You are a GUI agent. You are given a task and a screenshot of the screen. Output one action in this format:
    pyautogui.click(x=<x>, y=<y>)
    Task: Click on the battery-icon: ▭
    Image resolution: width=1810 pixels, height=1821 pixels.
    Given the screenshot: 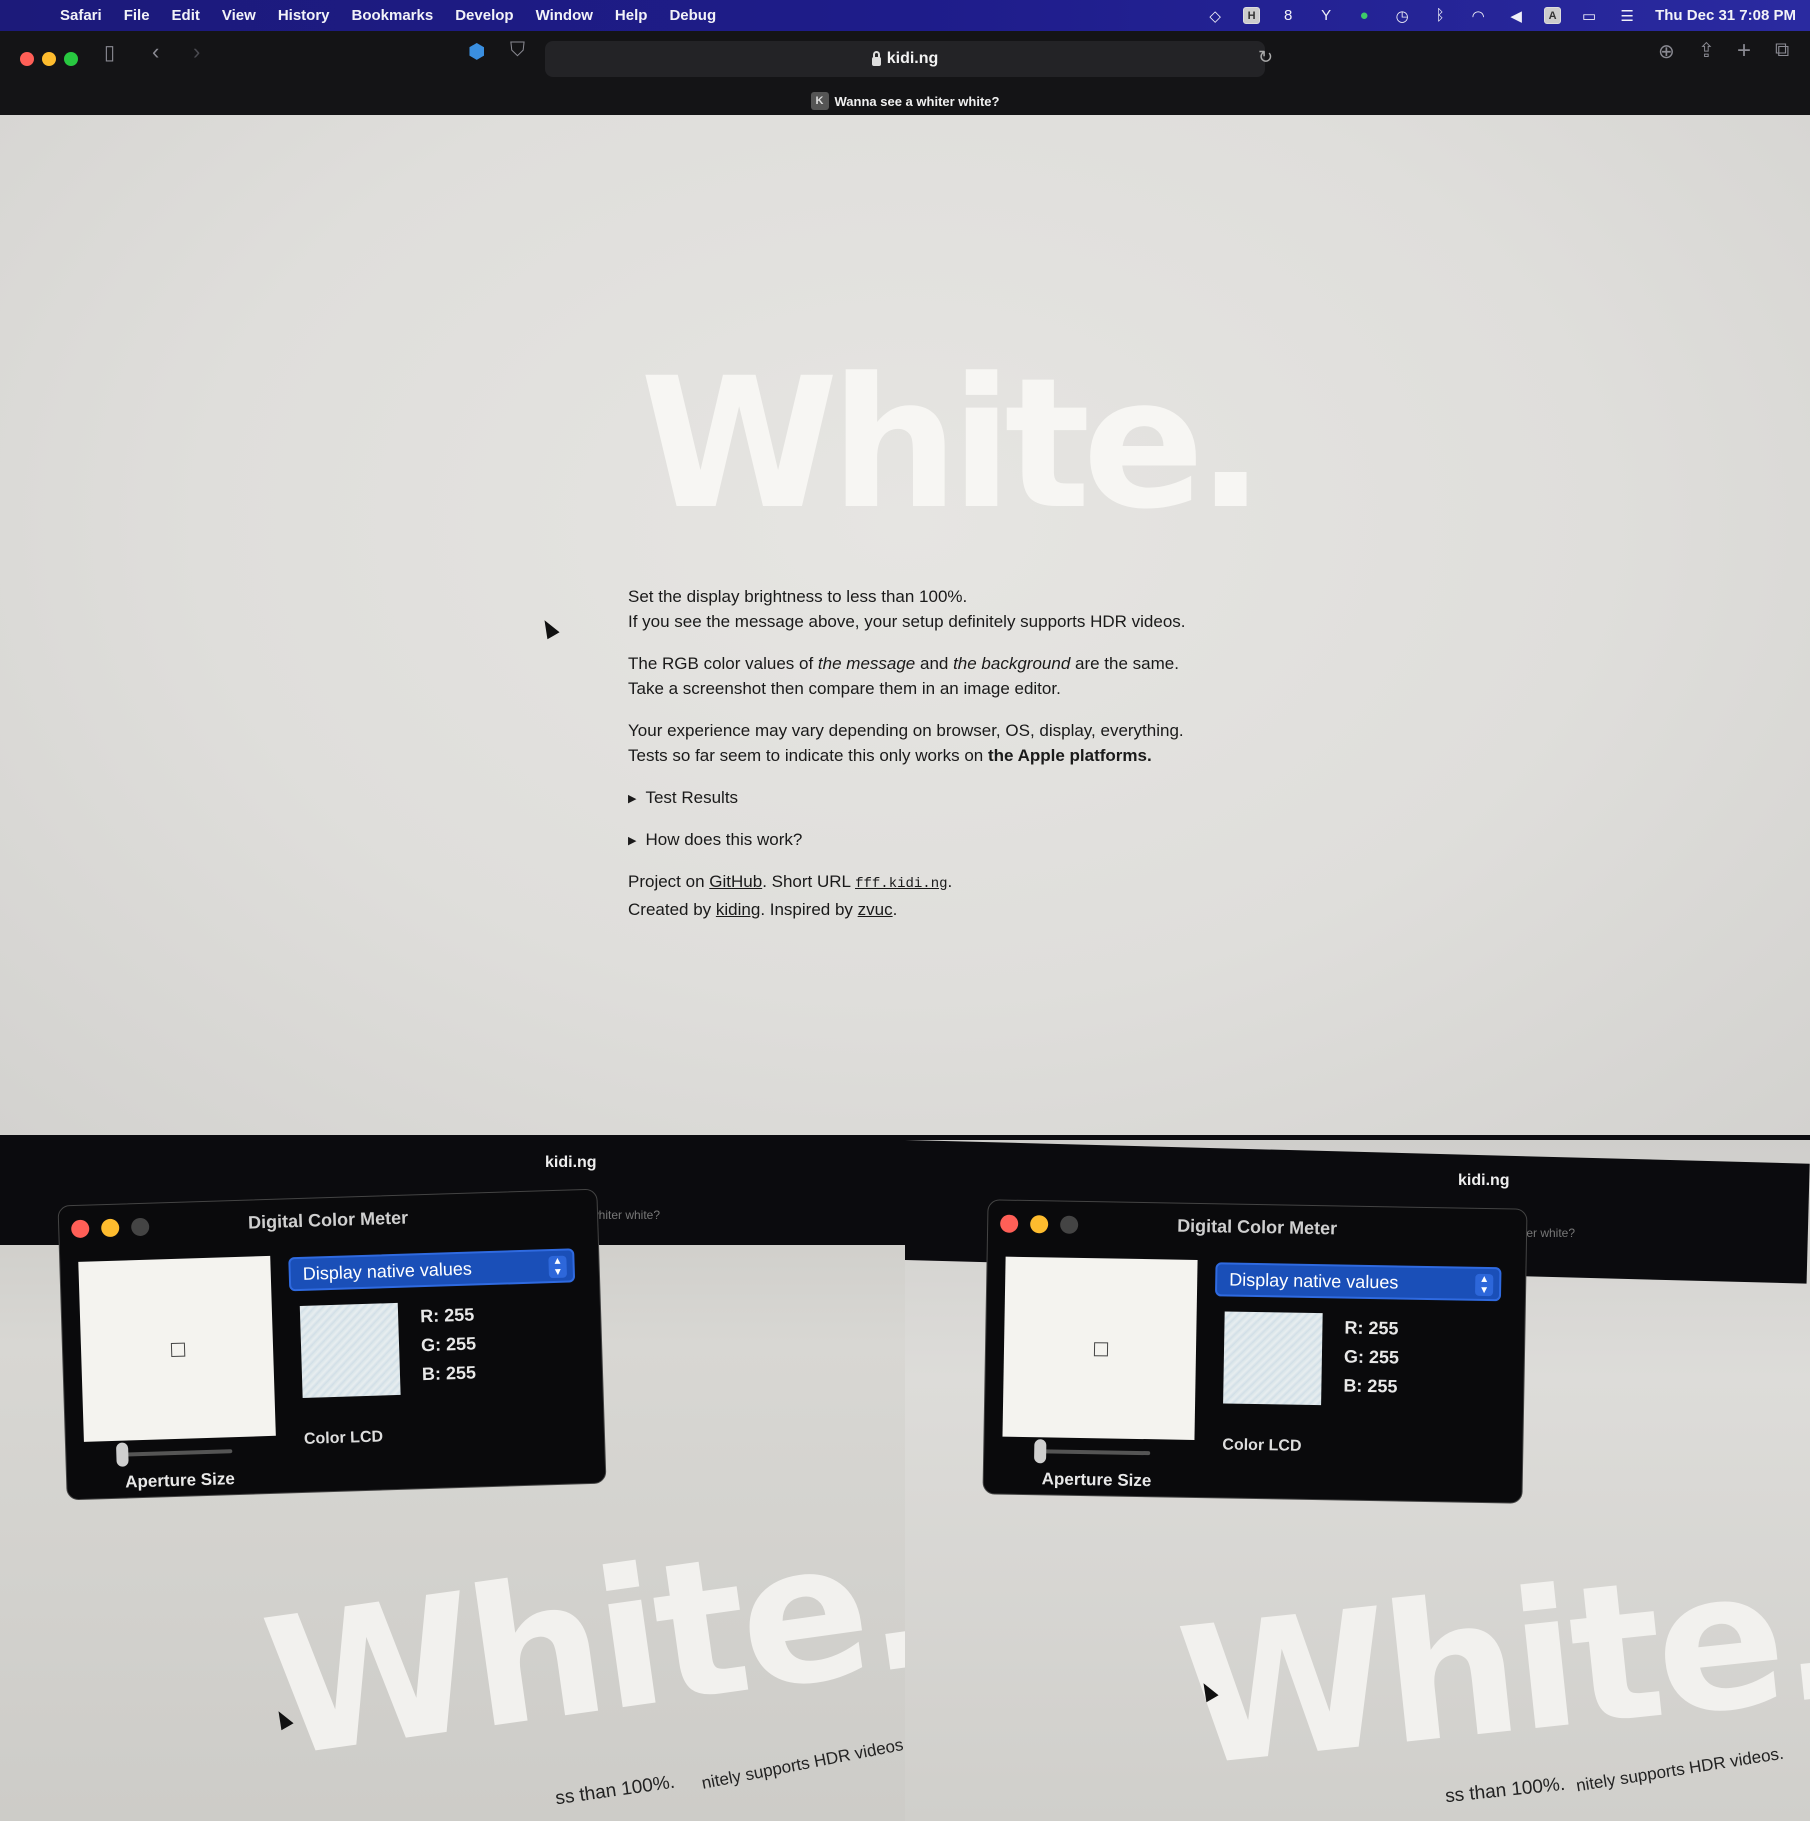 What is the action you would take?
    pyautogui.click(x=1589, y=16)
    